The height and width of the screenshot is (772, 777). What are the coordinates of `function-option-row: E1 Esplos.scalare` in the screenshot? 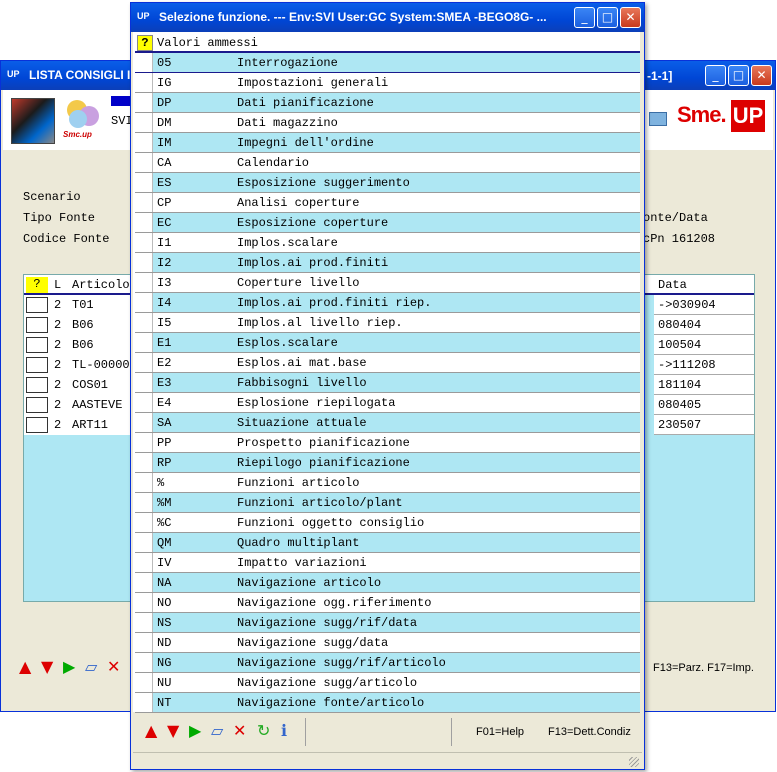 It's located at (387, 343).